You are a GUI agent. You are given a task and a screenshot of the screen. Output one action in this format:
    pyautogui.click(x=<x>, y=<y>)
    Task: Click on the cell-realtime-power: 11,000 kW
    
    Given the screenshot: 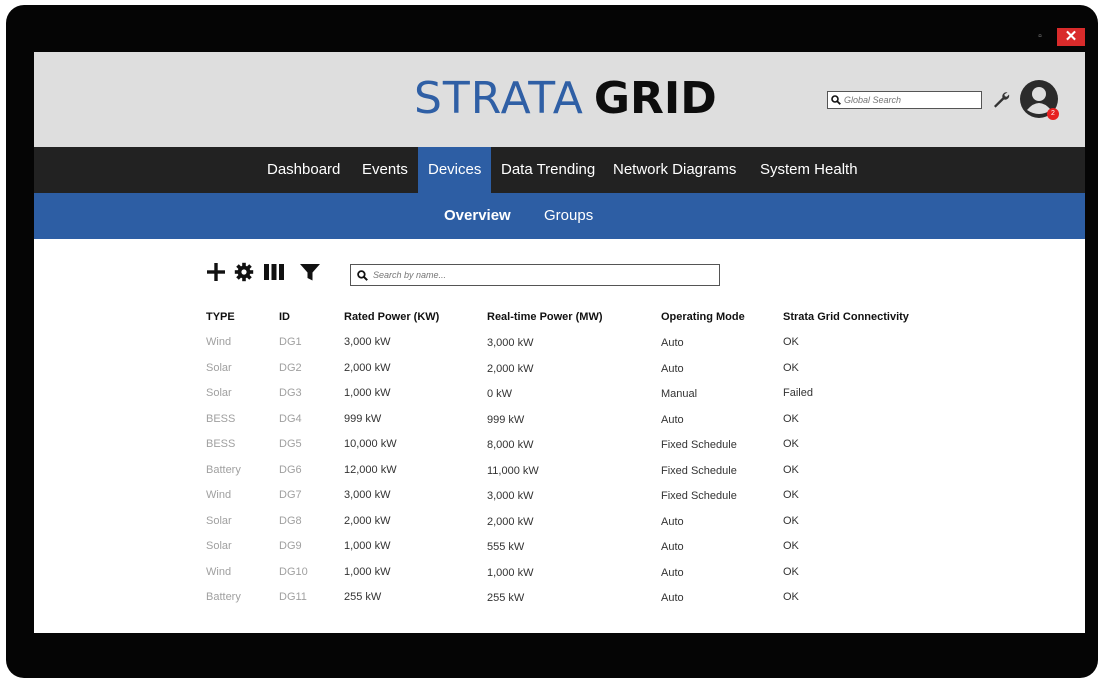 What is the action you would take?
    pyautogui.click(x=513, y=470)
    